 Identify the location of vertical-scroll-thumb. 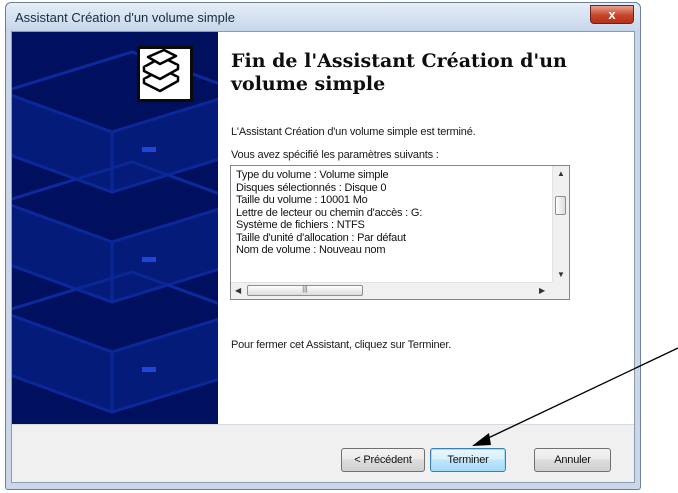
(560, 205).